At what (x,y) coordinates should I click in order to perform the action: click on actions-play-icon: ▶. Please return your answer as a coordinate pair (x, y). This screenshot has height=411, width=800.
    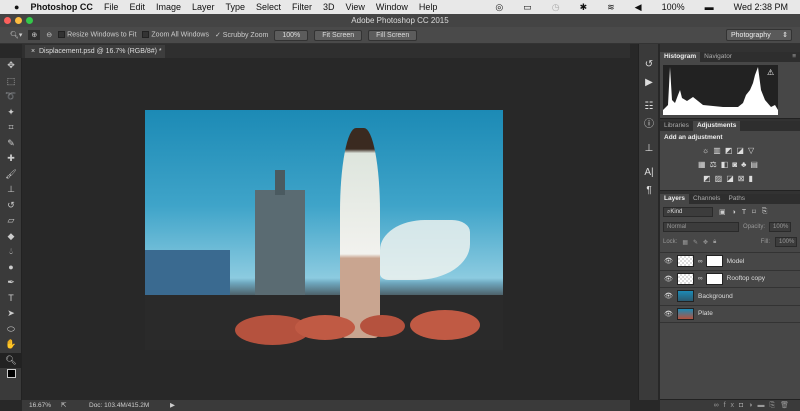
    Looking at the image, I should click on (649, 83).